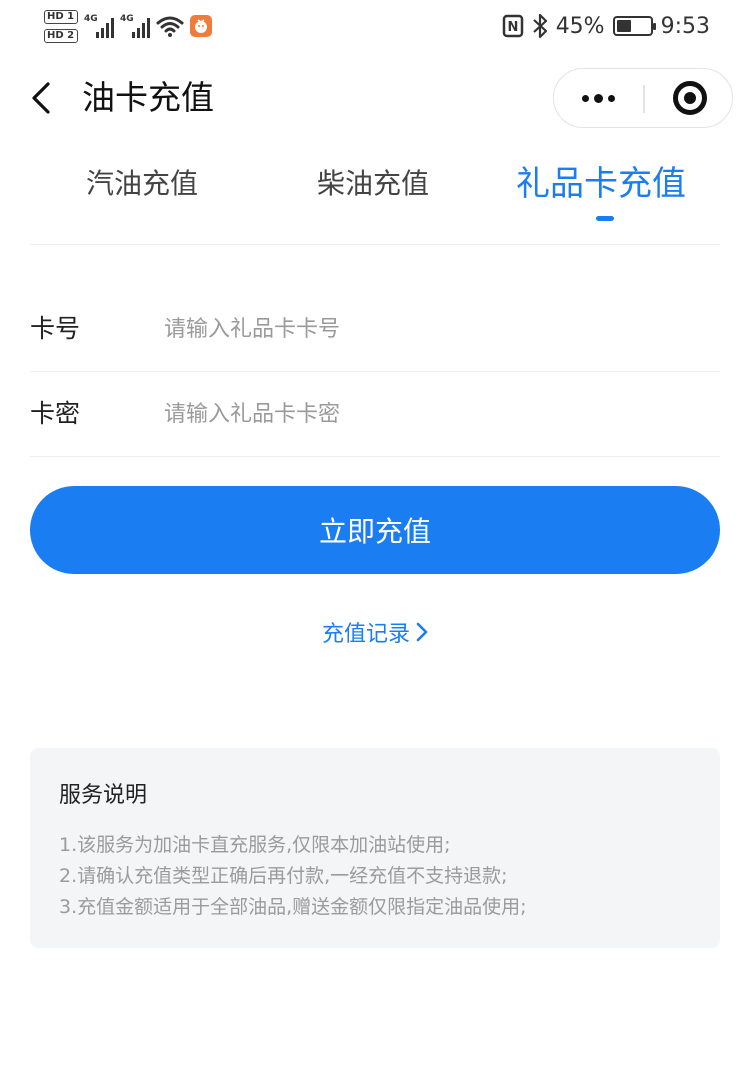 Image resolution: width=750 pixels, height=1082 pixels. What do you see at coordinates (55, 413) in the screenshot?
I see `card-password-label: 卡密` at bounding box center [55, 413].